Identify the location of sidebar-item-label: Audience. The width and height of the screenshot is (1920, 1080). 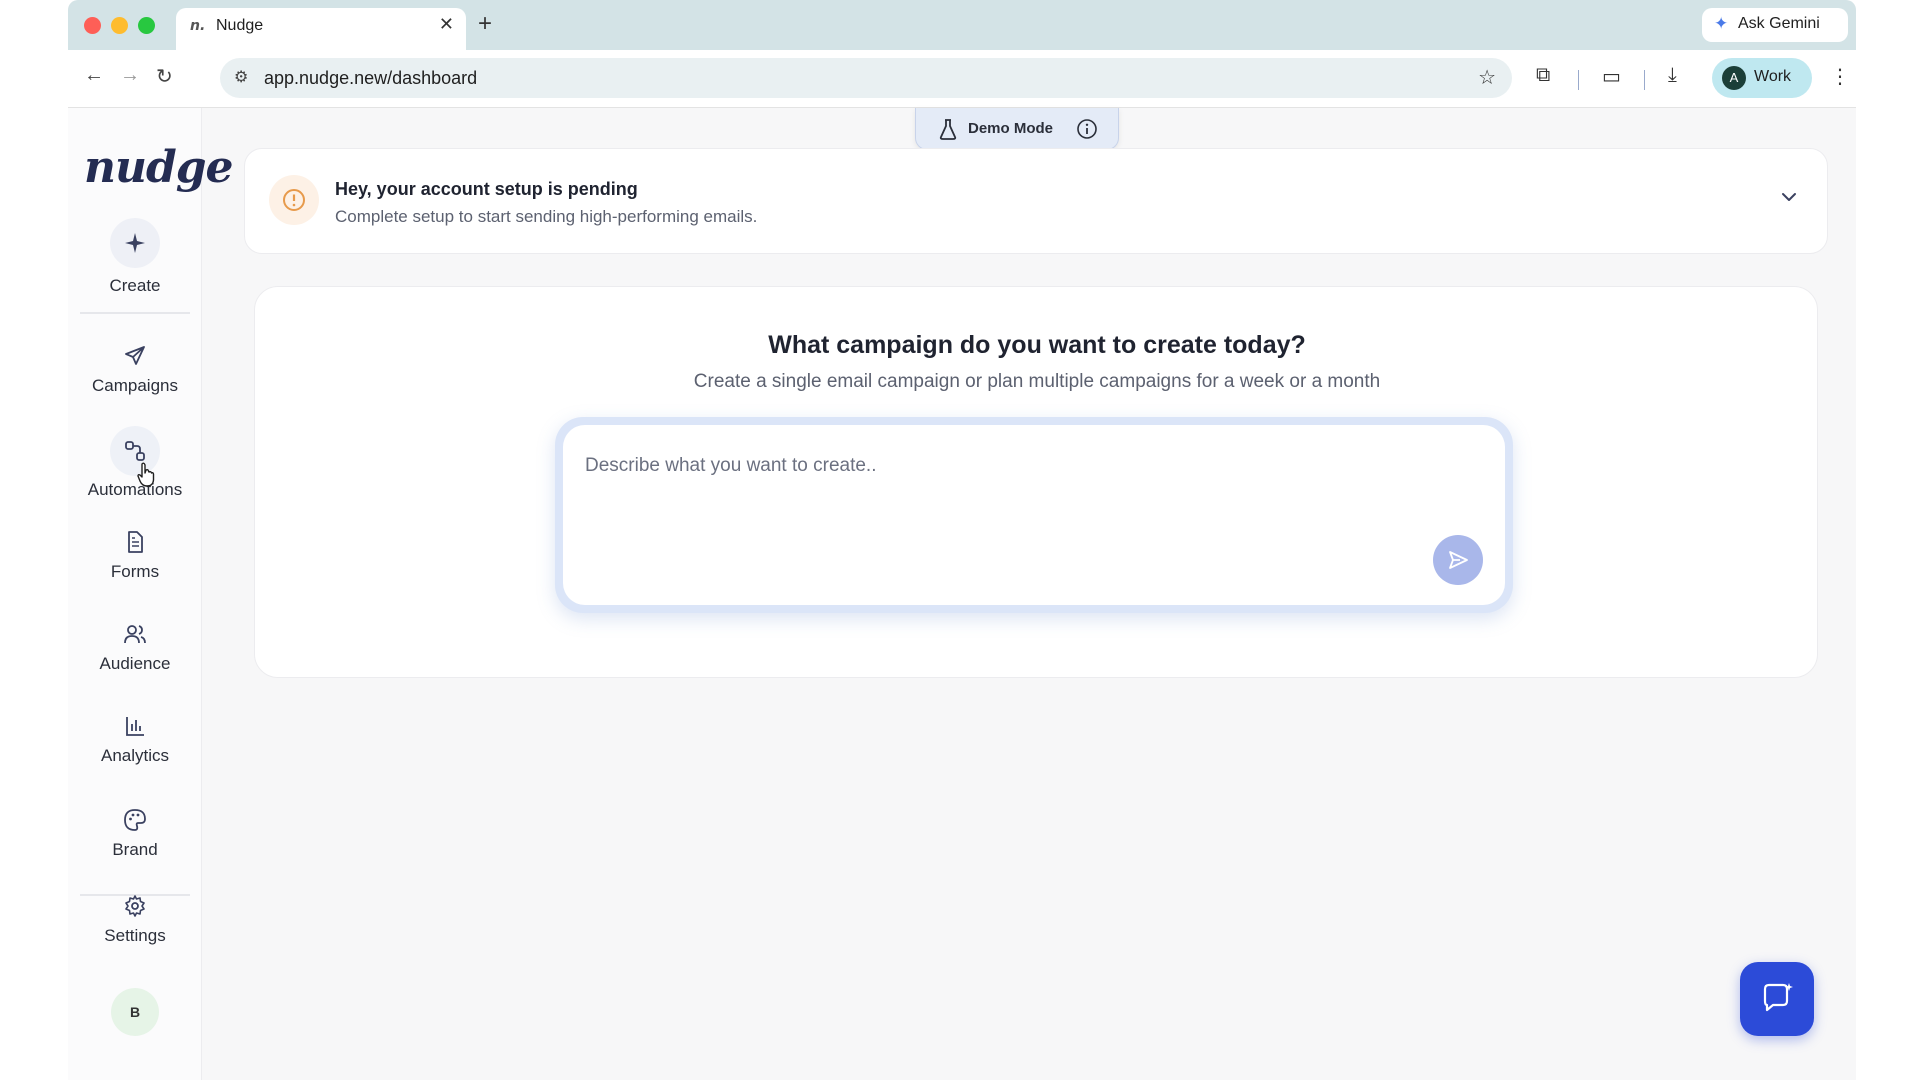
(135, 663).